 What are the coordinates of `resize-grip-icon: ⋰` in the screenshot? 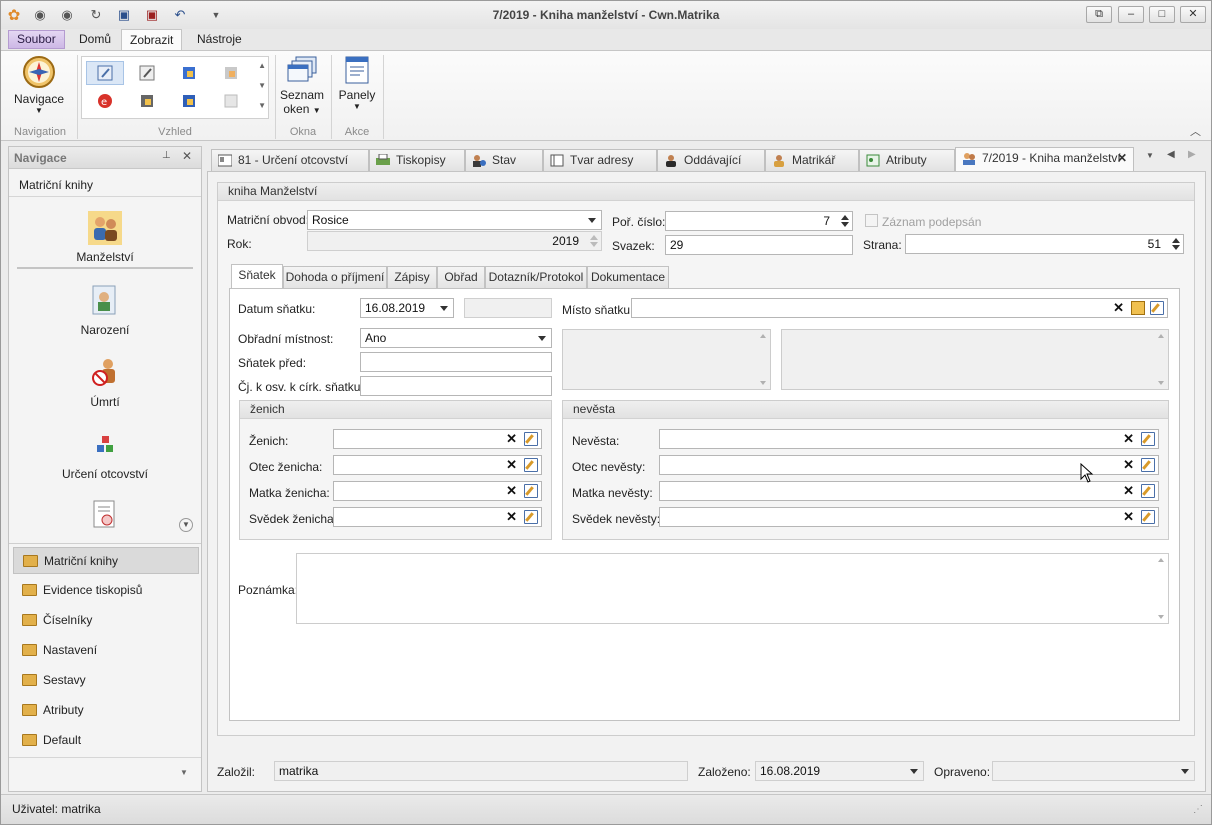 It's located at (1198, 809).